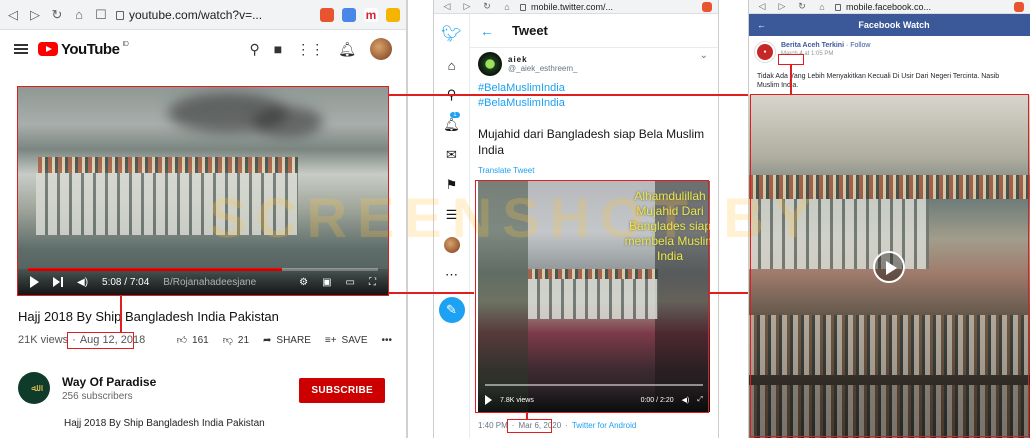 Image resolution: width=1030 pixels, height=438 pixels. I want to click on tweet-source: Twitter for Android, so click(604, 425).